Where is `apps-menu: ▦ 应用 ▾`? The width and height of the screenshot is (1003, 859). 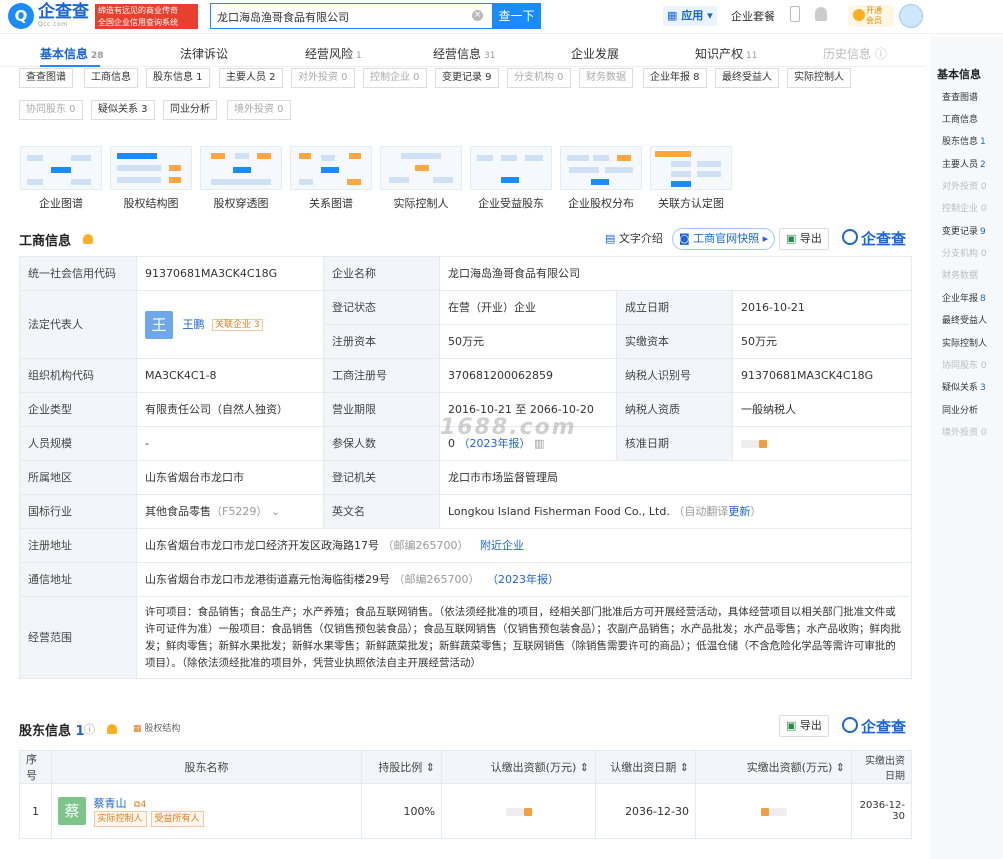 apps-menu: ▦ 应用 ▾ is located at coordinates (690, 16).